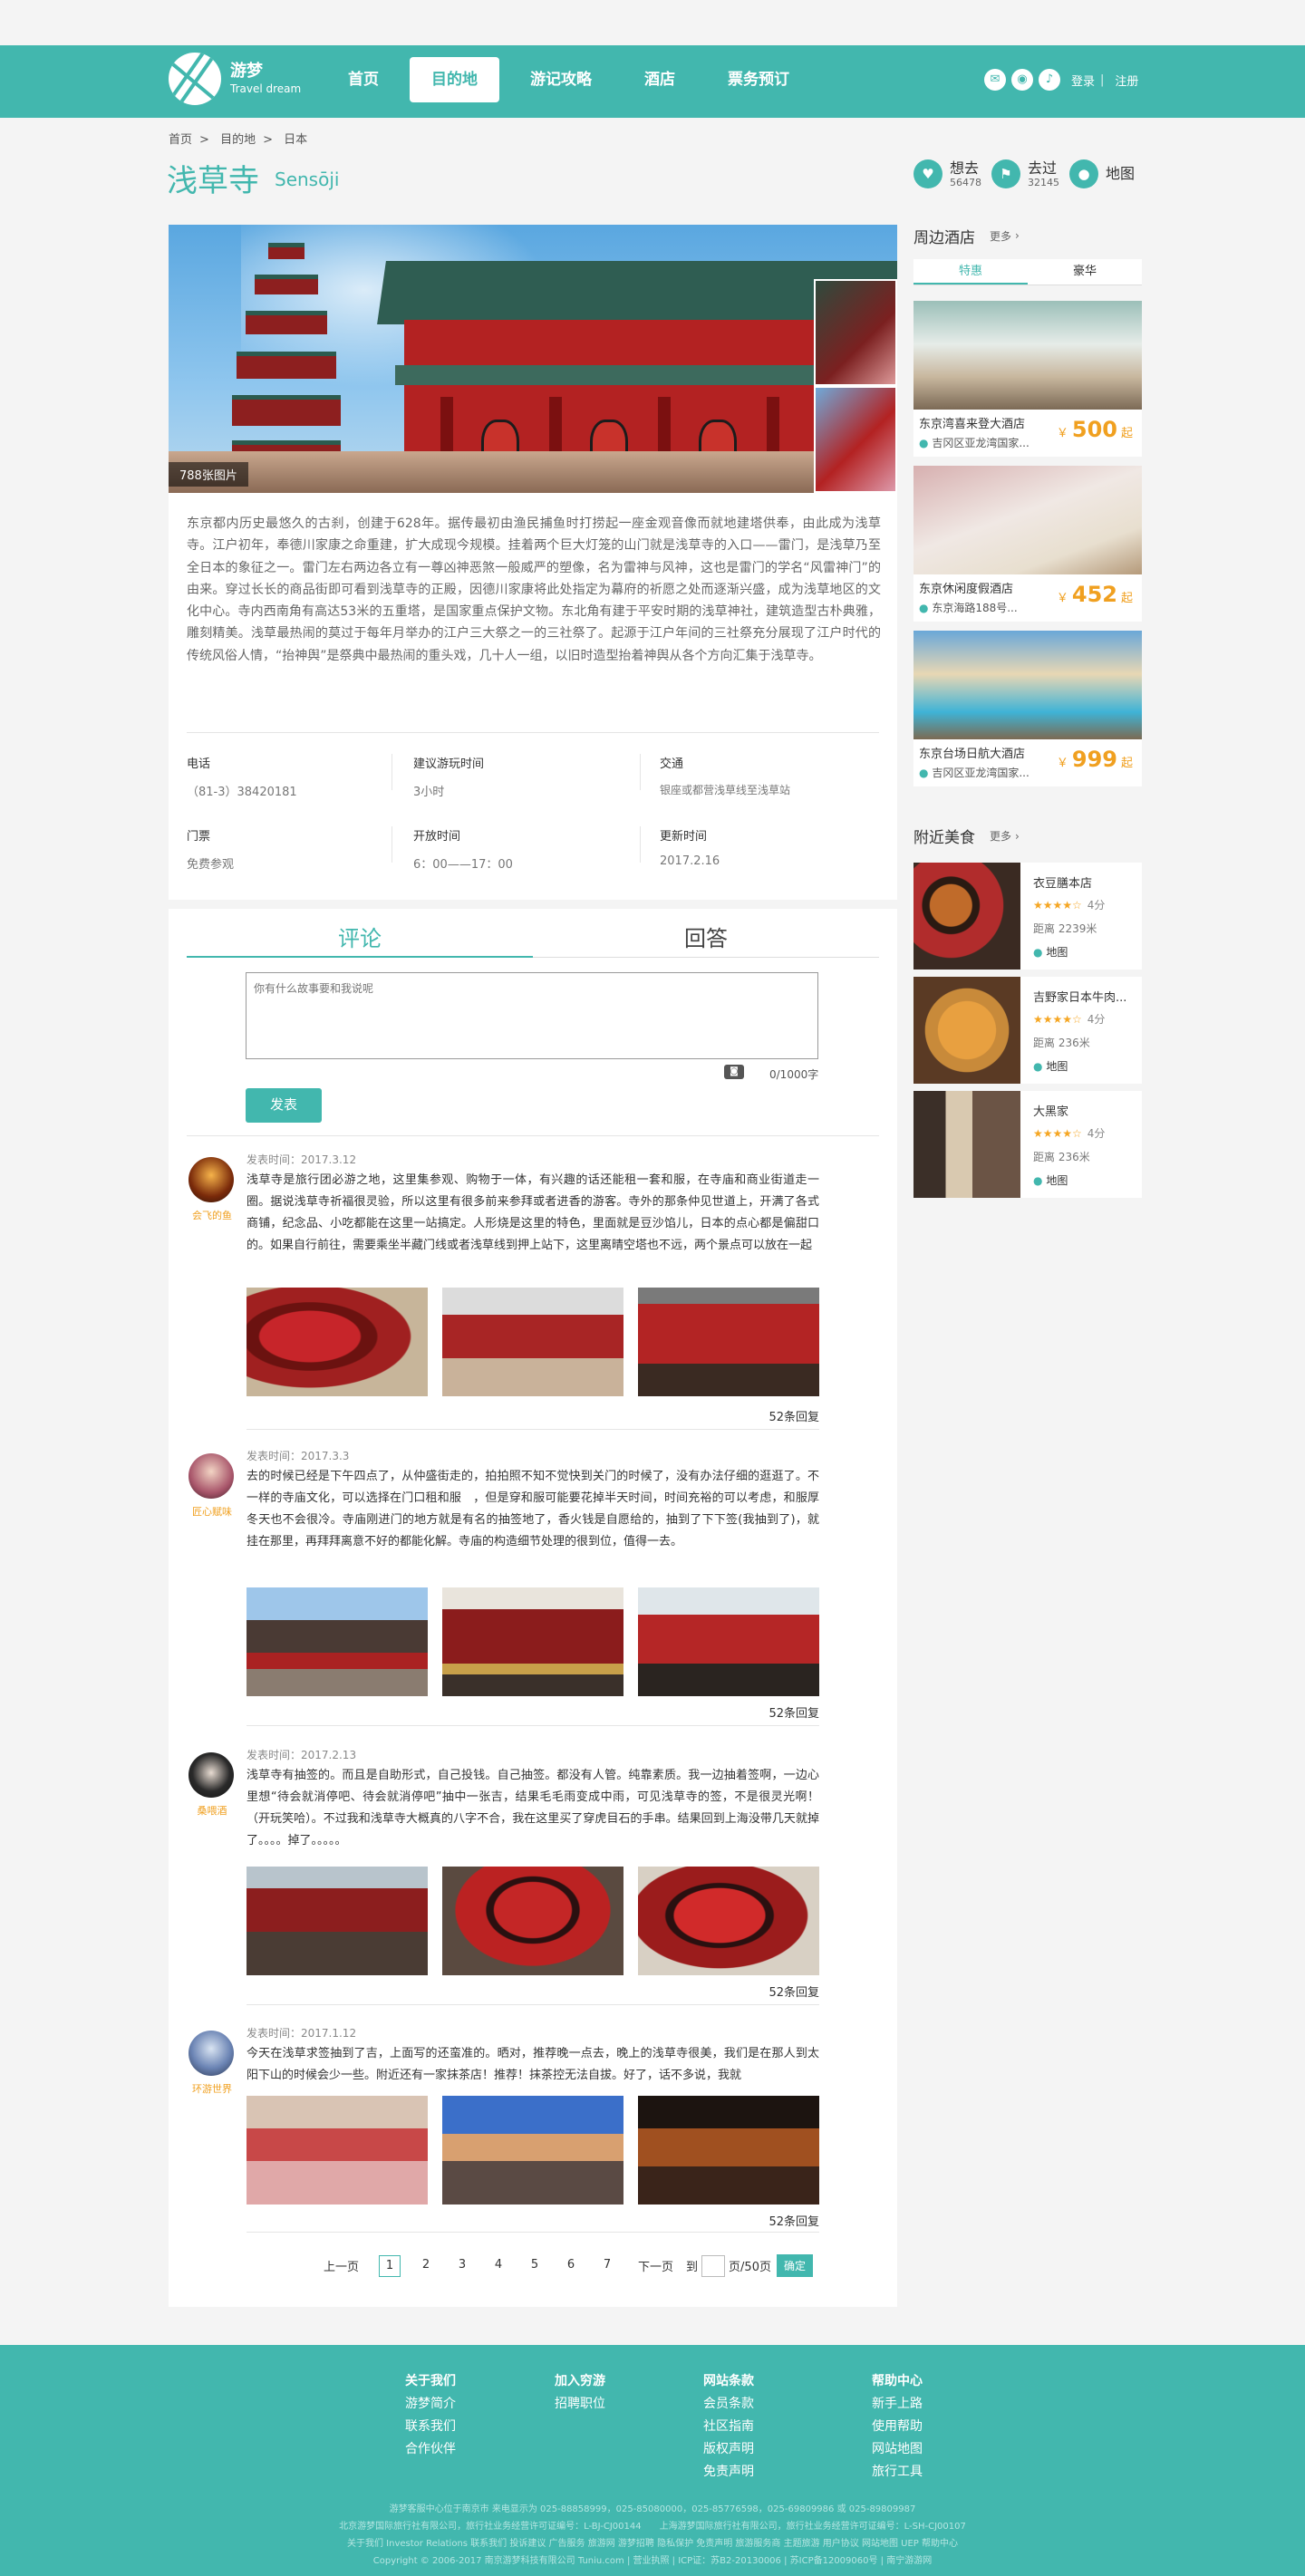 Image resolution: width=1305 pixels, height=2576 pixels. I want to click on review-username: 会飞的鱼, so click(212, 1215).